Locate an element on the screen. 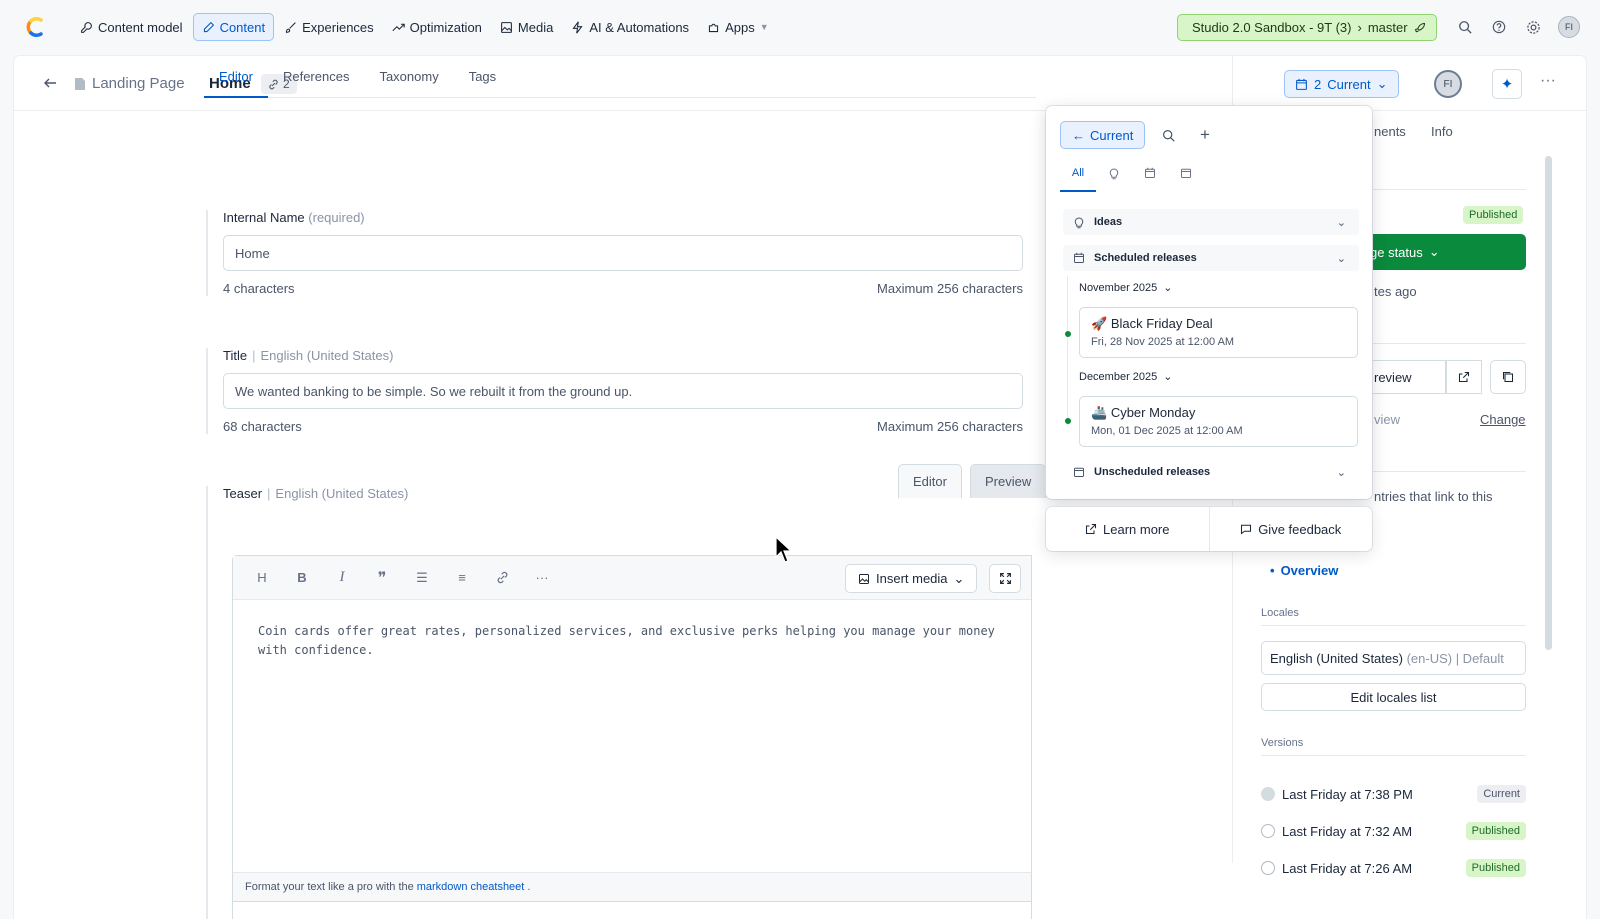 The image size is (1600, 919). nav-content-model: Content model is located at coordinates (131, 27).